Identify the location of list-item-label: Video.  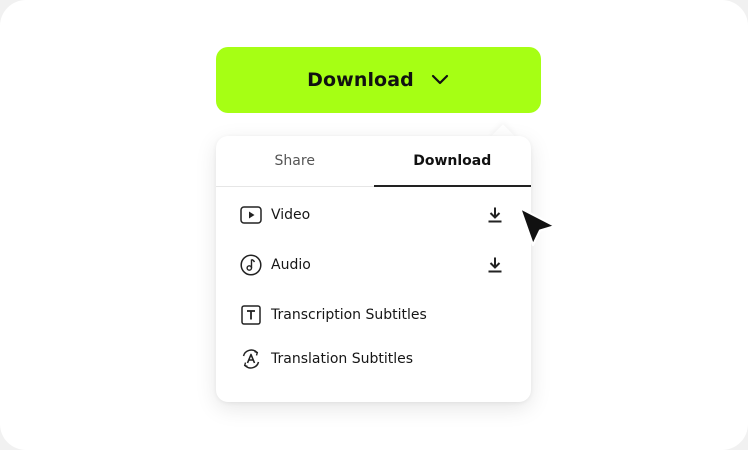
(291, 215).